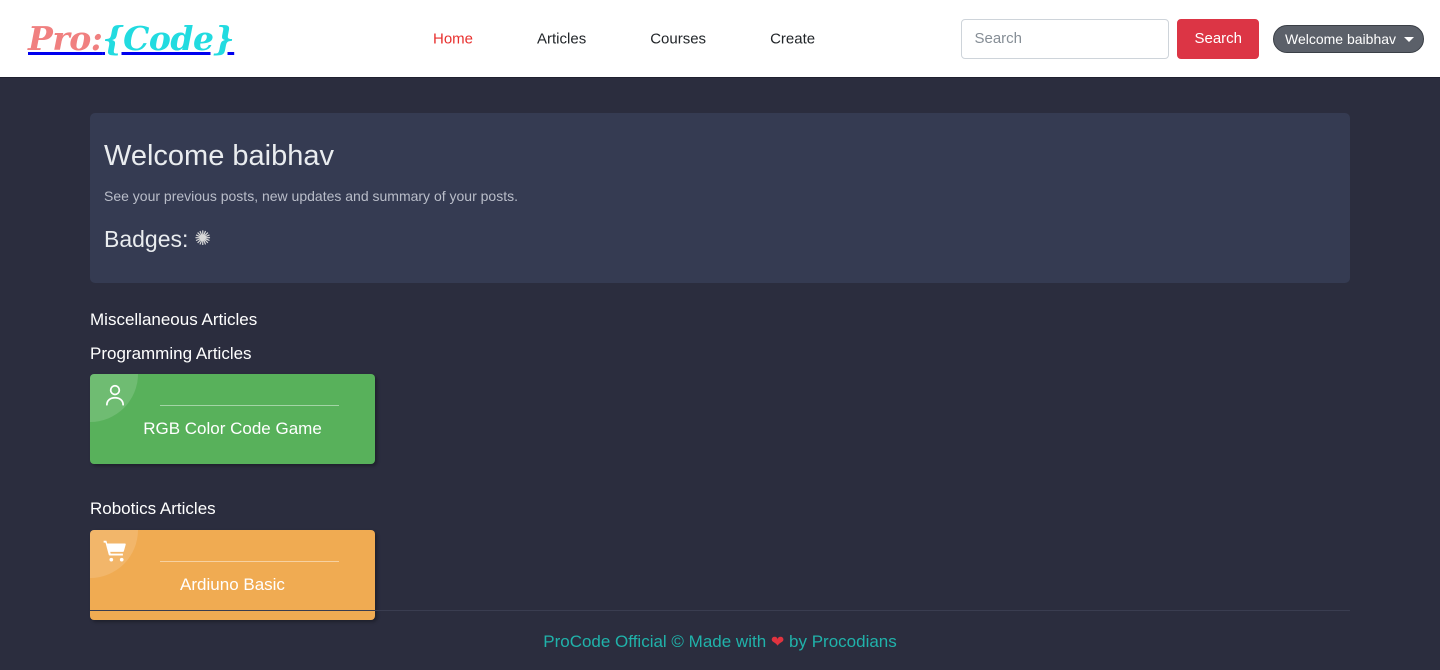  Describe the element at coordinates (624, 38) in the screenshot. I see `nav-links: Home Articles Courses Create` at that location.